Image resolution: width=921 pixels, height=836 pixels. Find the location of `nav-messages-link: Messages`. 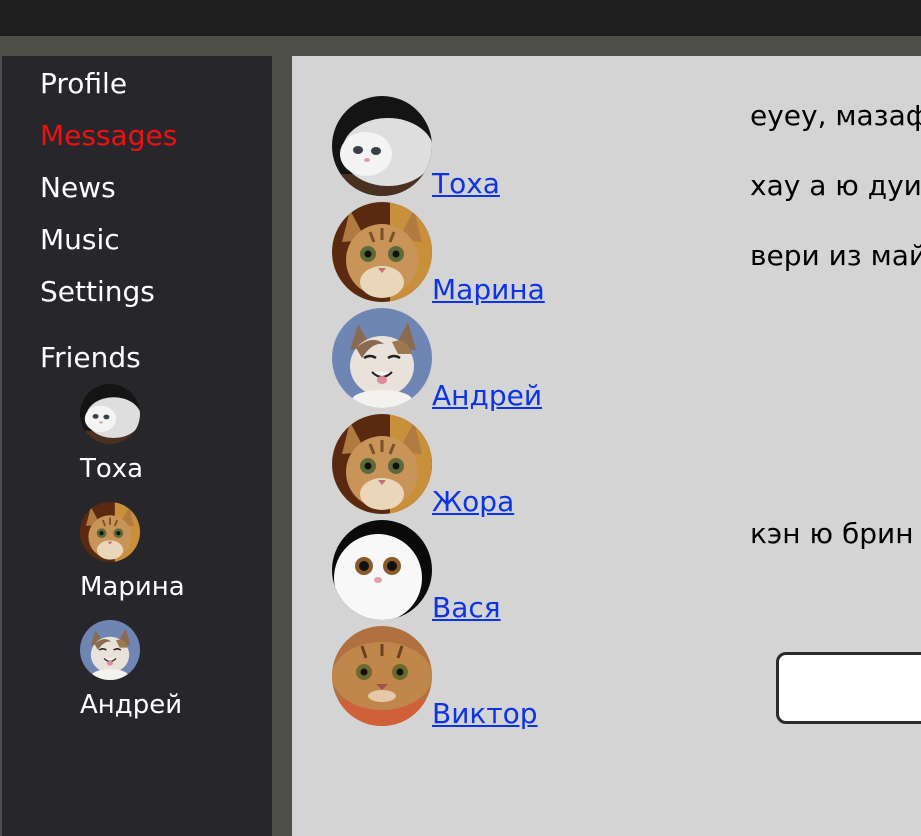

nav-messages-link: Messages is located at coordinates (108, 136).